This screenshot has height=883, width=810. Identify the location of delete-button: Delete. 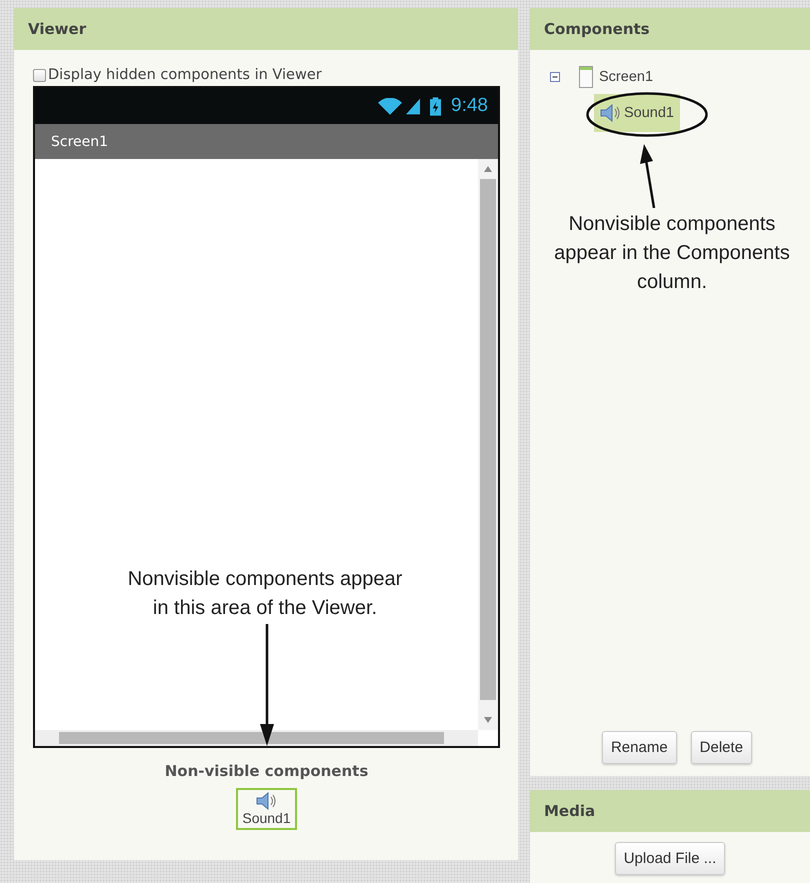
(721, 747).